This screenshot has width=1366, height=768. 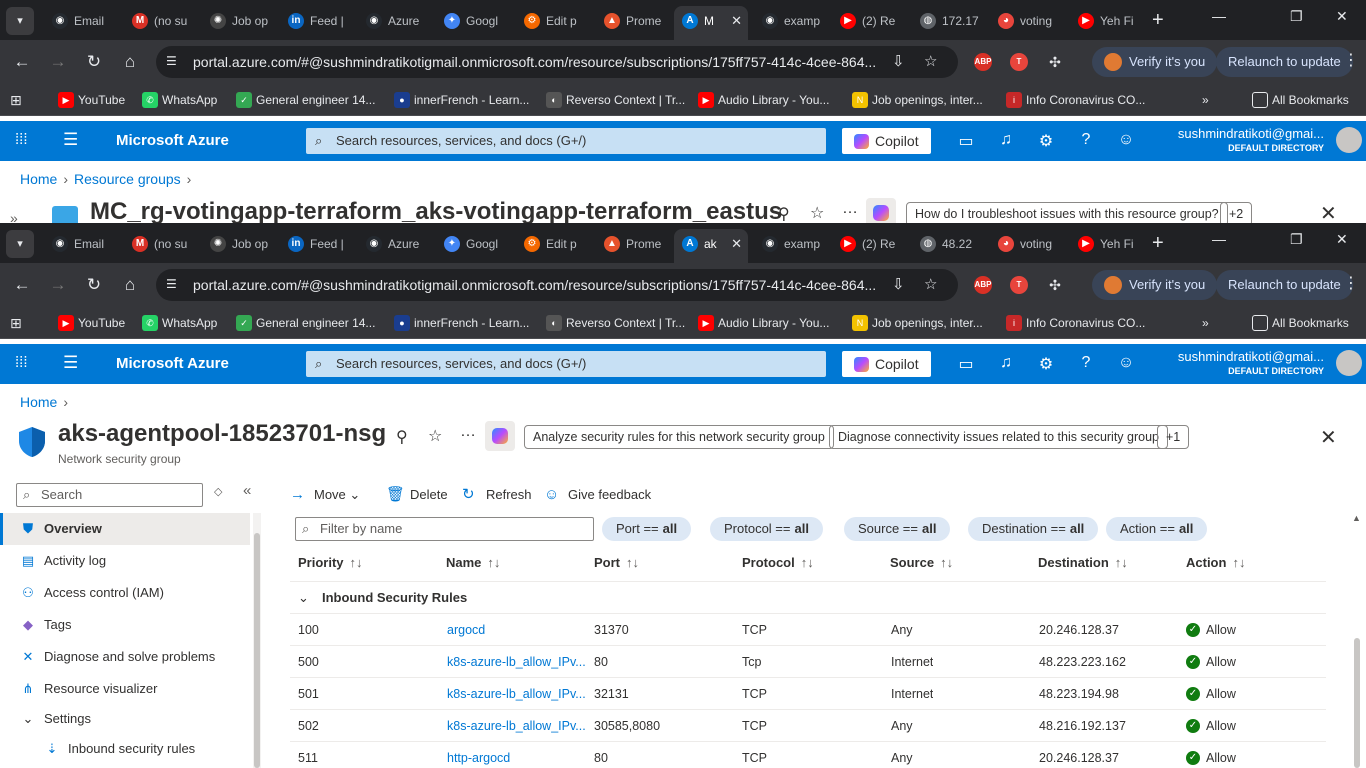 I want to click on move-button: → Move ⌄, so click(x=325, y=495).